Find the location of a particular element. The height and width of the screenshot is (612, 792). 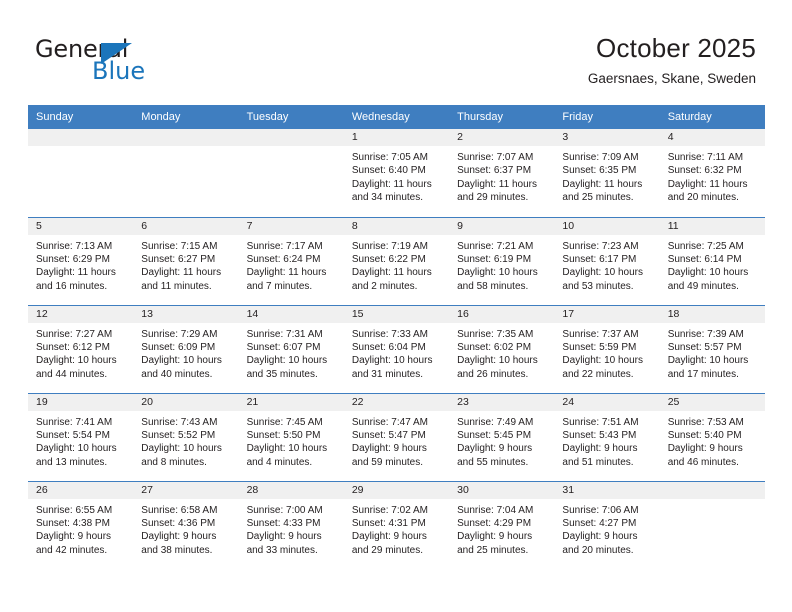

sunrise-text: Sunrise: 7:41 AM is located at coordinates (74, 422).